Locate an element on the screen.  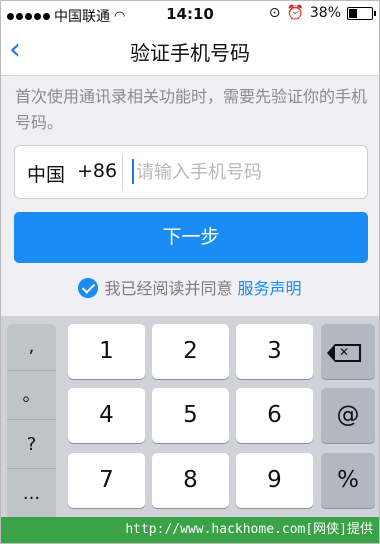
key-1: 1 is located at coordinates (106, 351).